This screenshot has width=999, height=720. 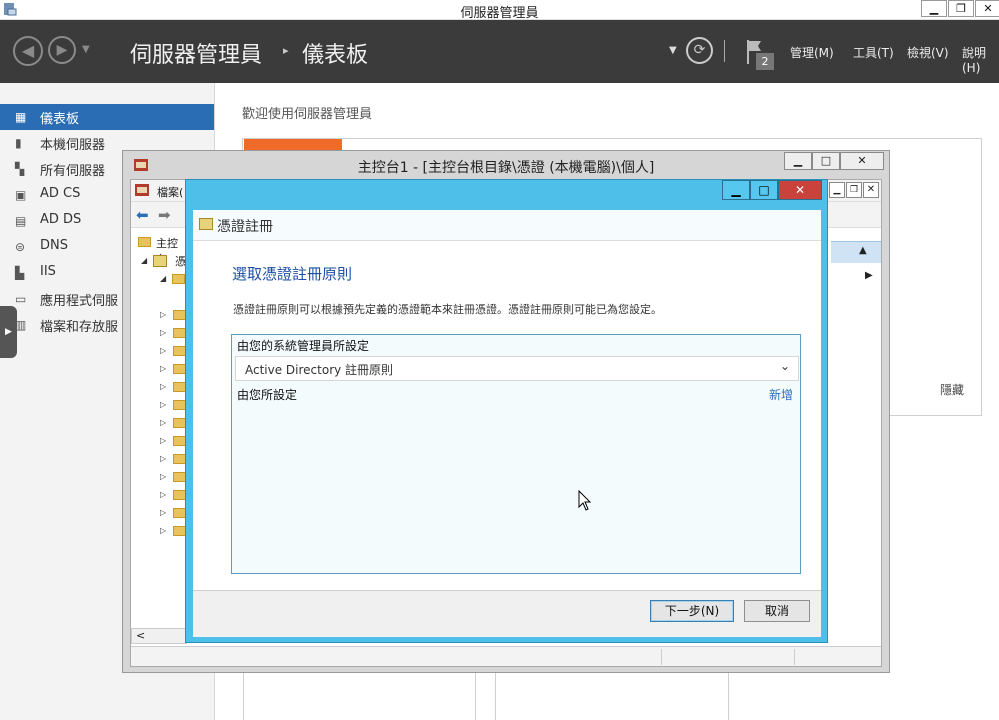 What do you see at coordinates (8, 332) in the screenshot?
I see `collapse-toggle-icon: ▶` at bounding box center [8, 332].